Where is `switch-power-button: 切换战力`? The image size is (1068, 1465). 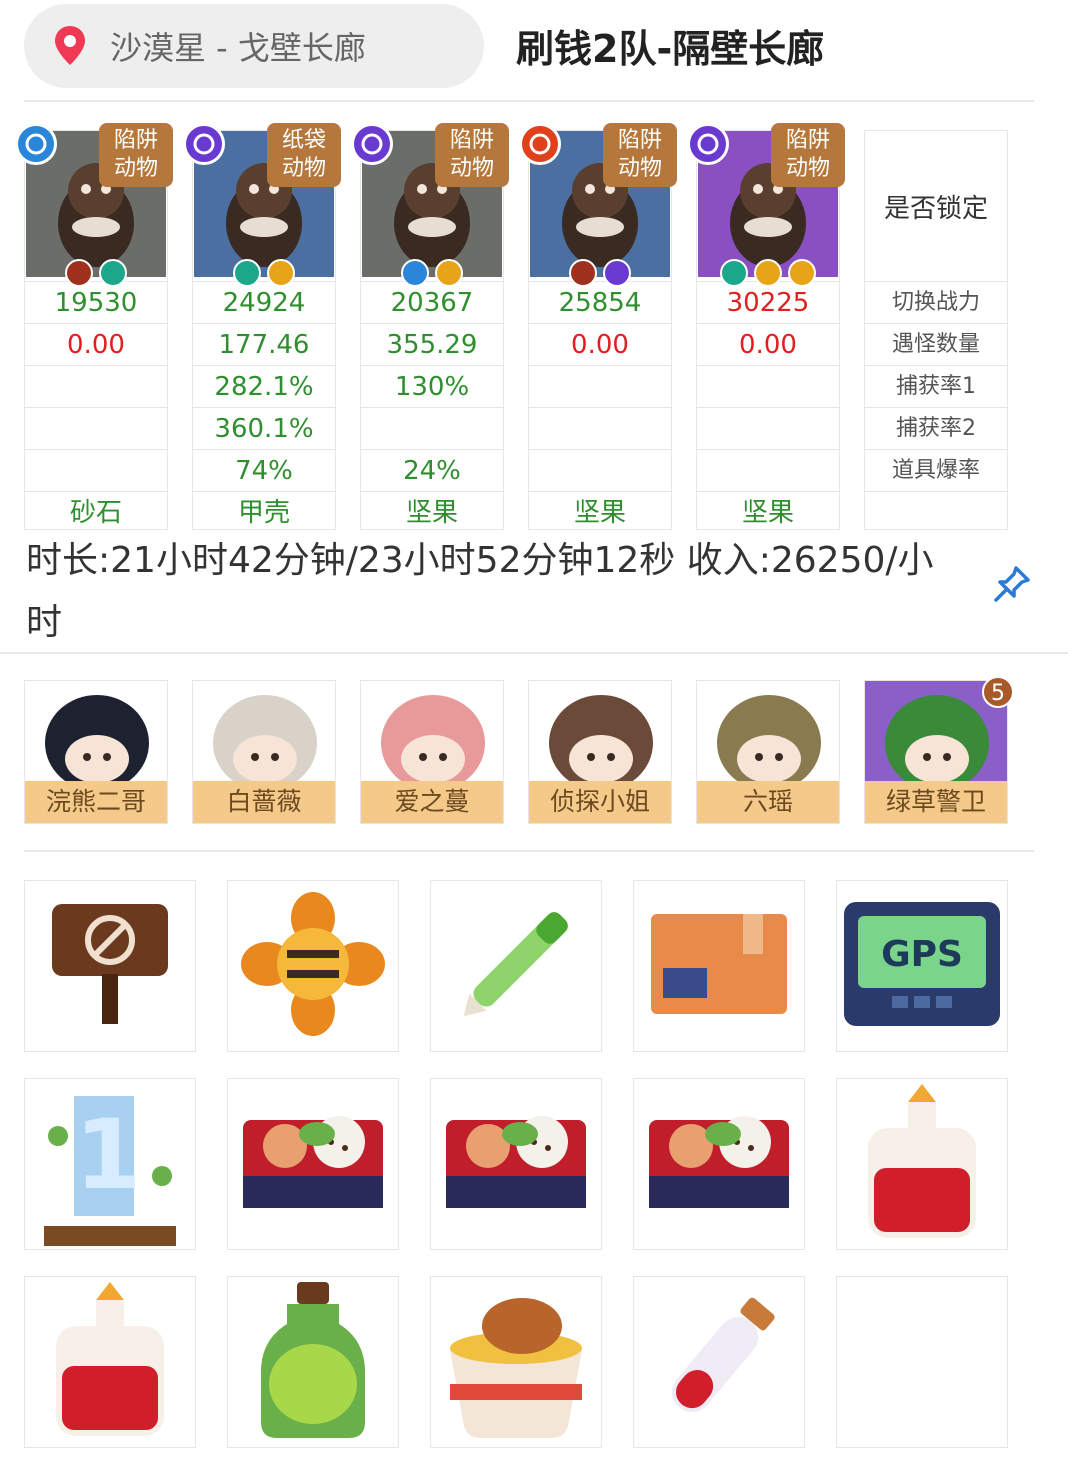
switch-power-button: 切换战力 is located at coordinates (936, 302).